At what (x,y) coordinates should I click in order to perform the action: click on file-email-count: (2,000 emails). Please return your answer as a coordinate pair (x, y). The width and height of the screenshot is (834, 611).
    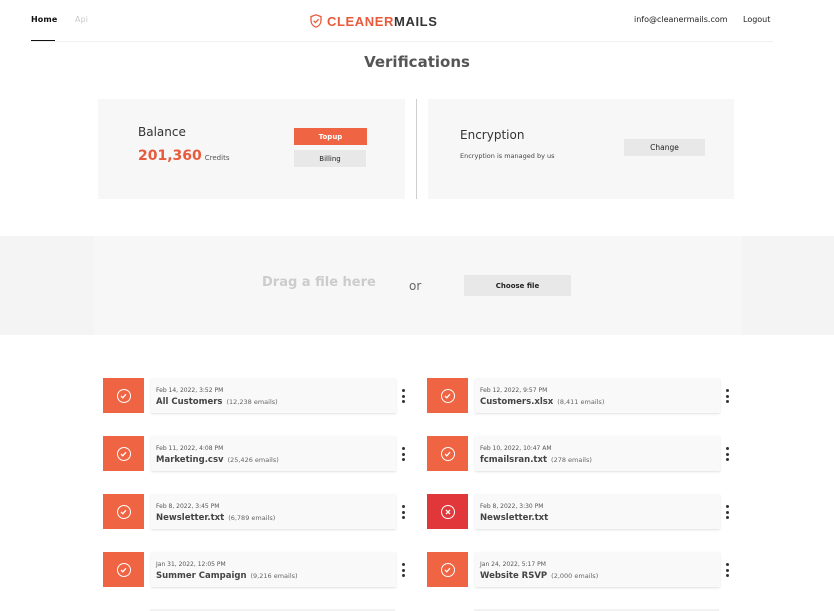
    Looking at the image, I should click on (575, 576).